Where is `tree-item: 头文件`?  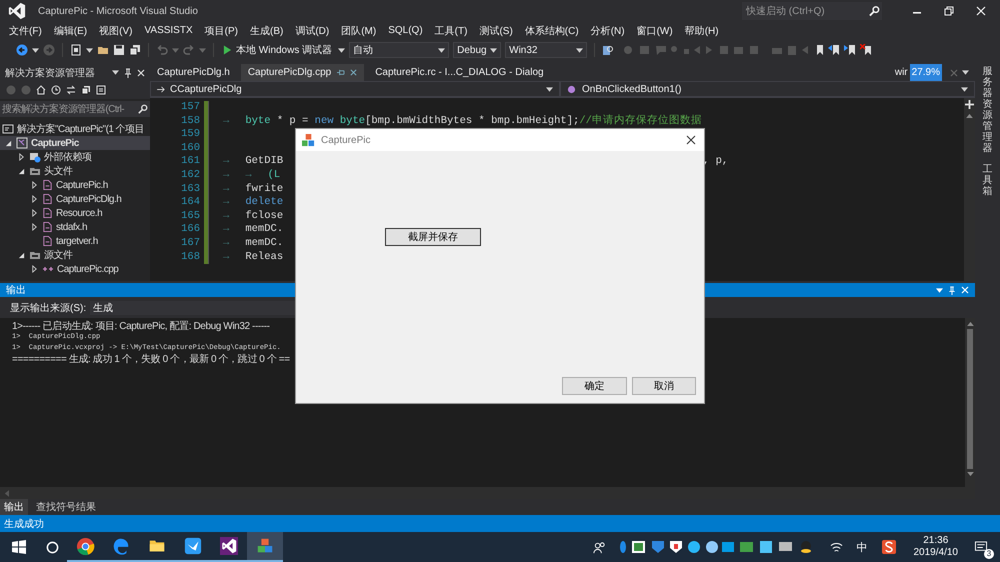 tree-item: 头文件 is located at coordinates (58, 171).